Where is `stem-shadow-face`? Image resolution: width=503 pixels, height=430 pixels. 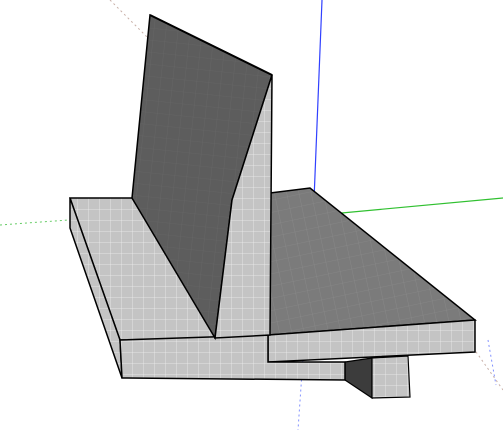 stem-shadow-face is located at coordinates (358, 378).